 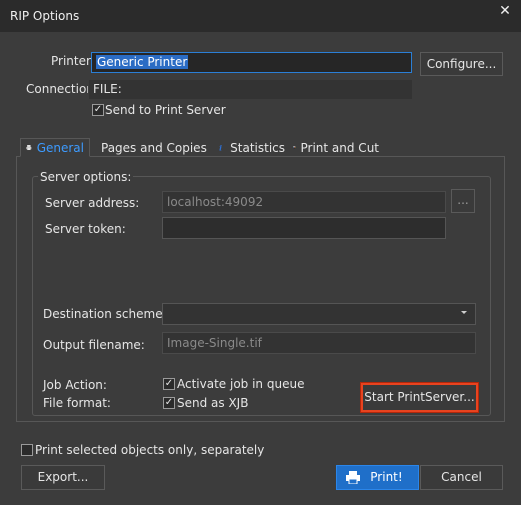 What do you see at coordinates (94, 345) in the screenshot?
I see `output-filename-label: Output filename:` at bounding box center [94, 345].